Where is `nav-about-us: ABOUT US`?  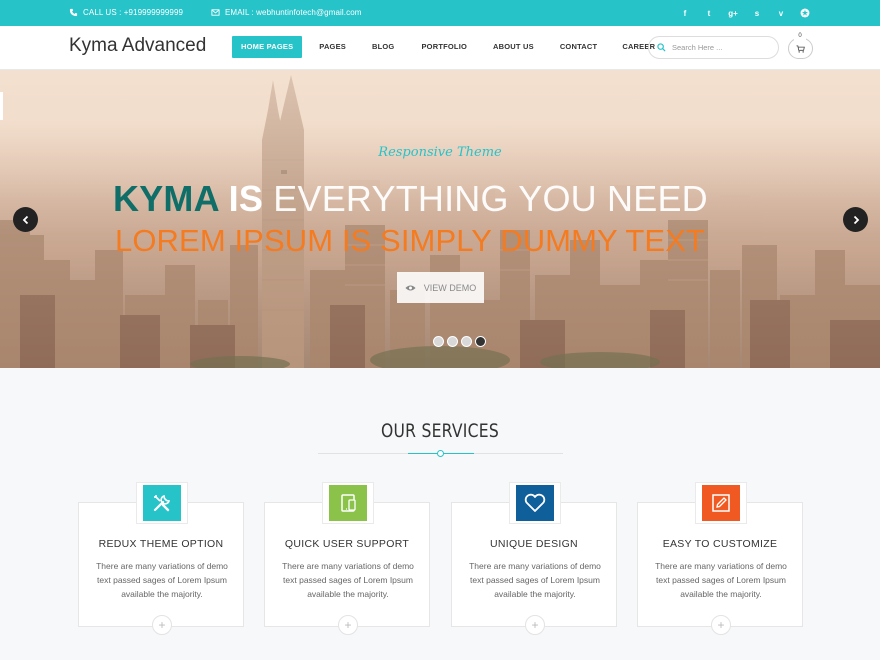 nav-about-us: ABOUT US is located at coordinates (513, 47).